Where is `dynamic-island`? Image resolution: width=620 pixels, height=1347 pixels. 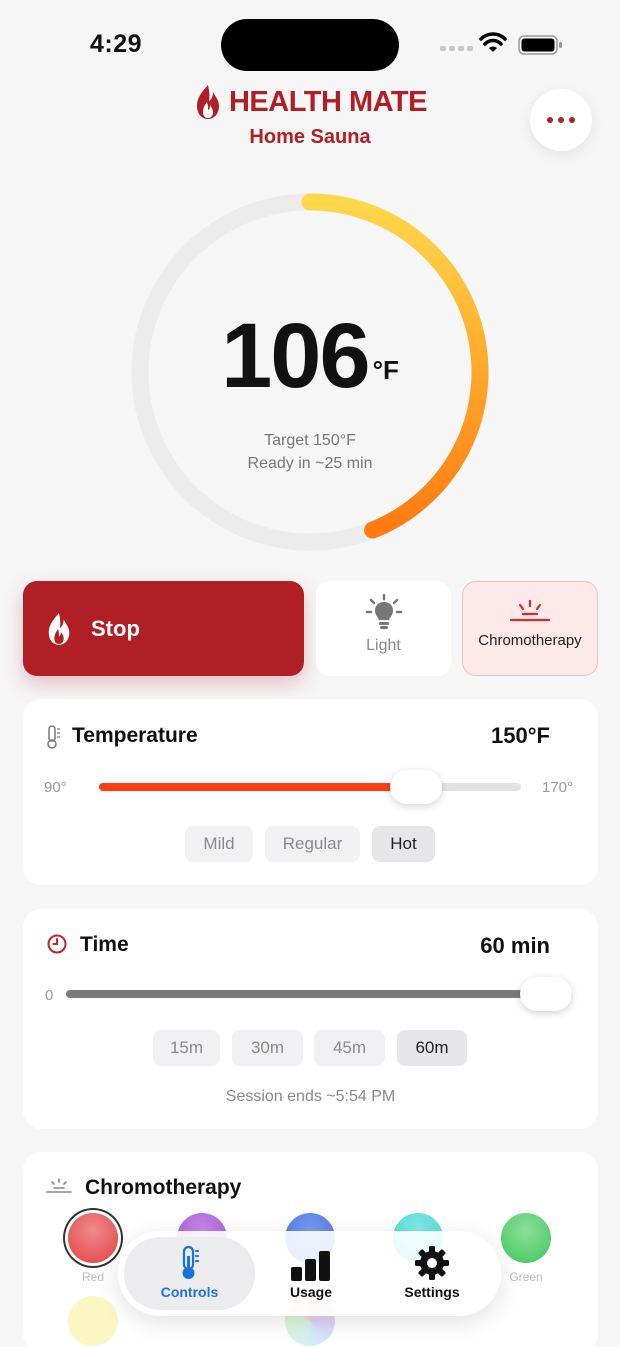
dynamic-island is located at coordinates (310, 45).